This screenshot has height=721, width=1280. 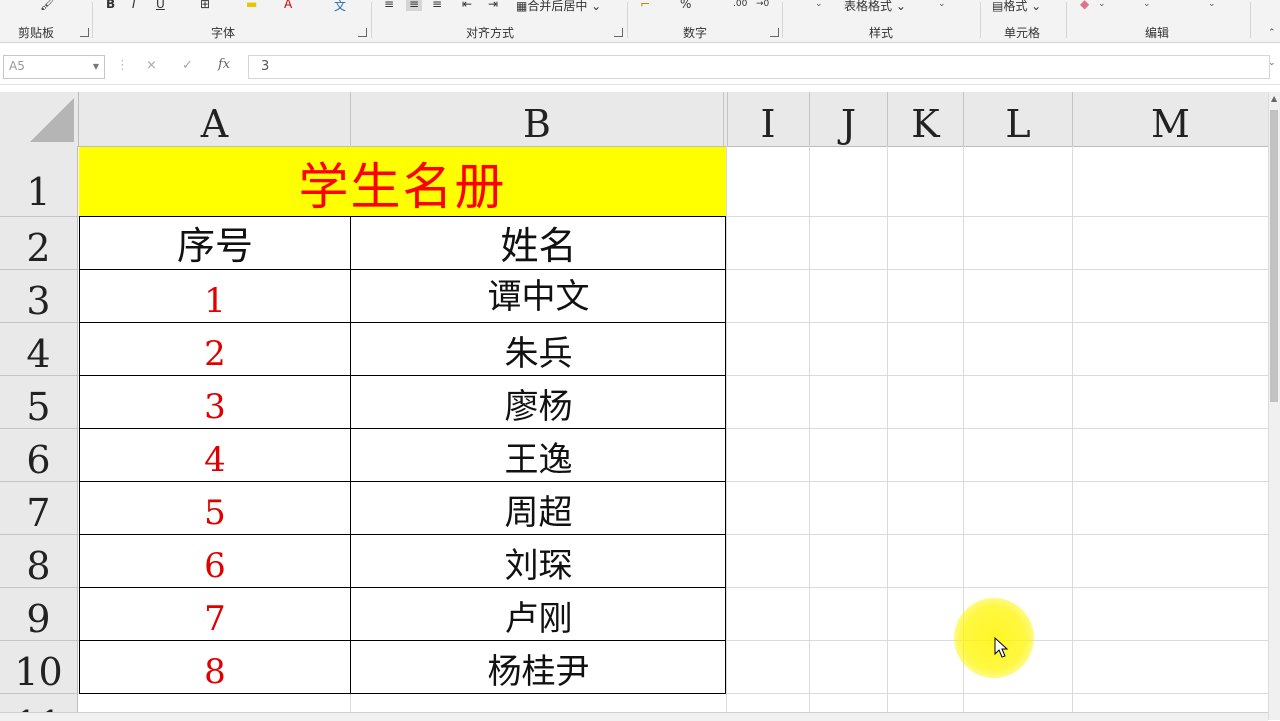 I want to click on table-format-label: 表格格式, so click(x=868, y=6).